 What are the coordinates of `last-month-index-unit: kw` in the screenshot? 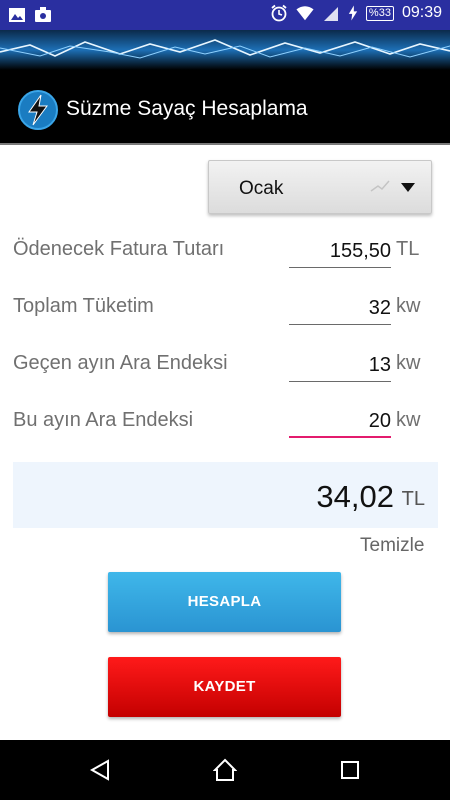 It's located at (408, 363).